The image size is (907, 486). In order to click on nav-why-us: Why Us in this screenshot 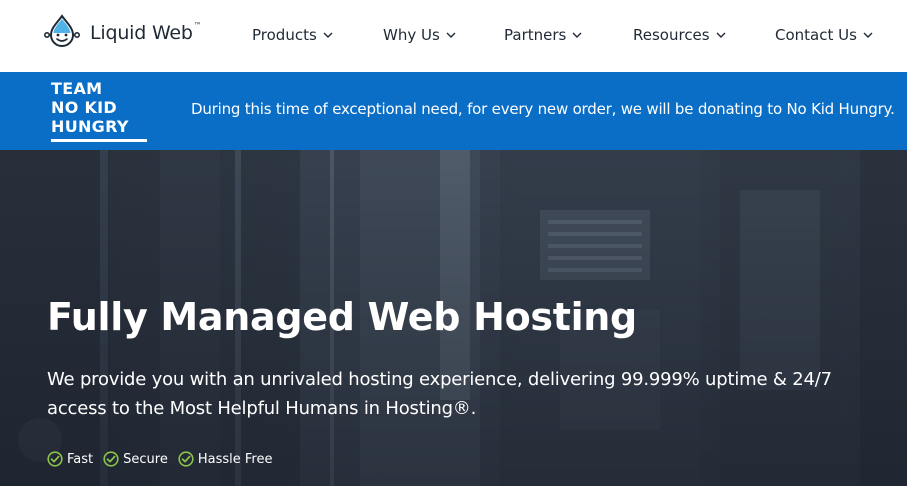, I will do `click(419, 35)`.